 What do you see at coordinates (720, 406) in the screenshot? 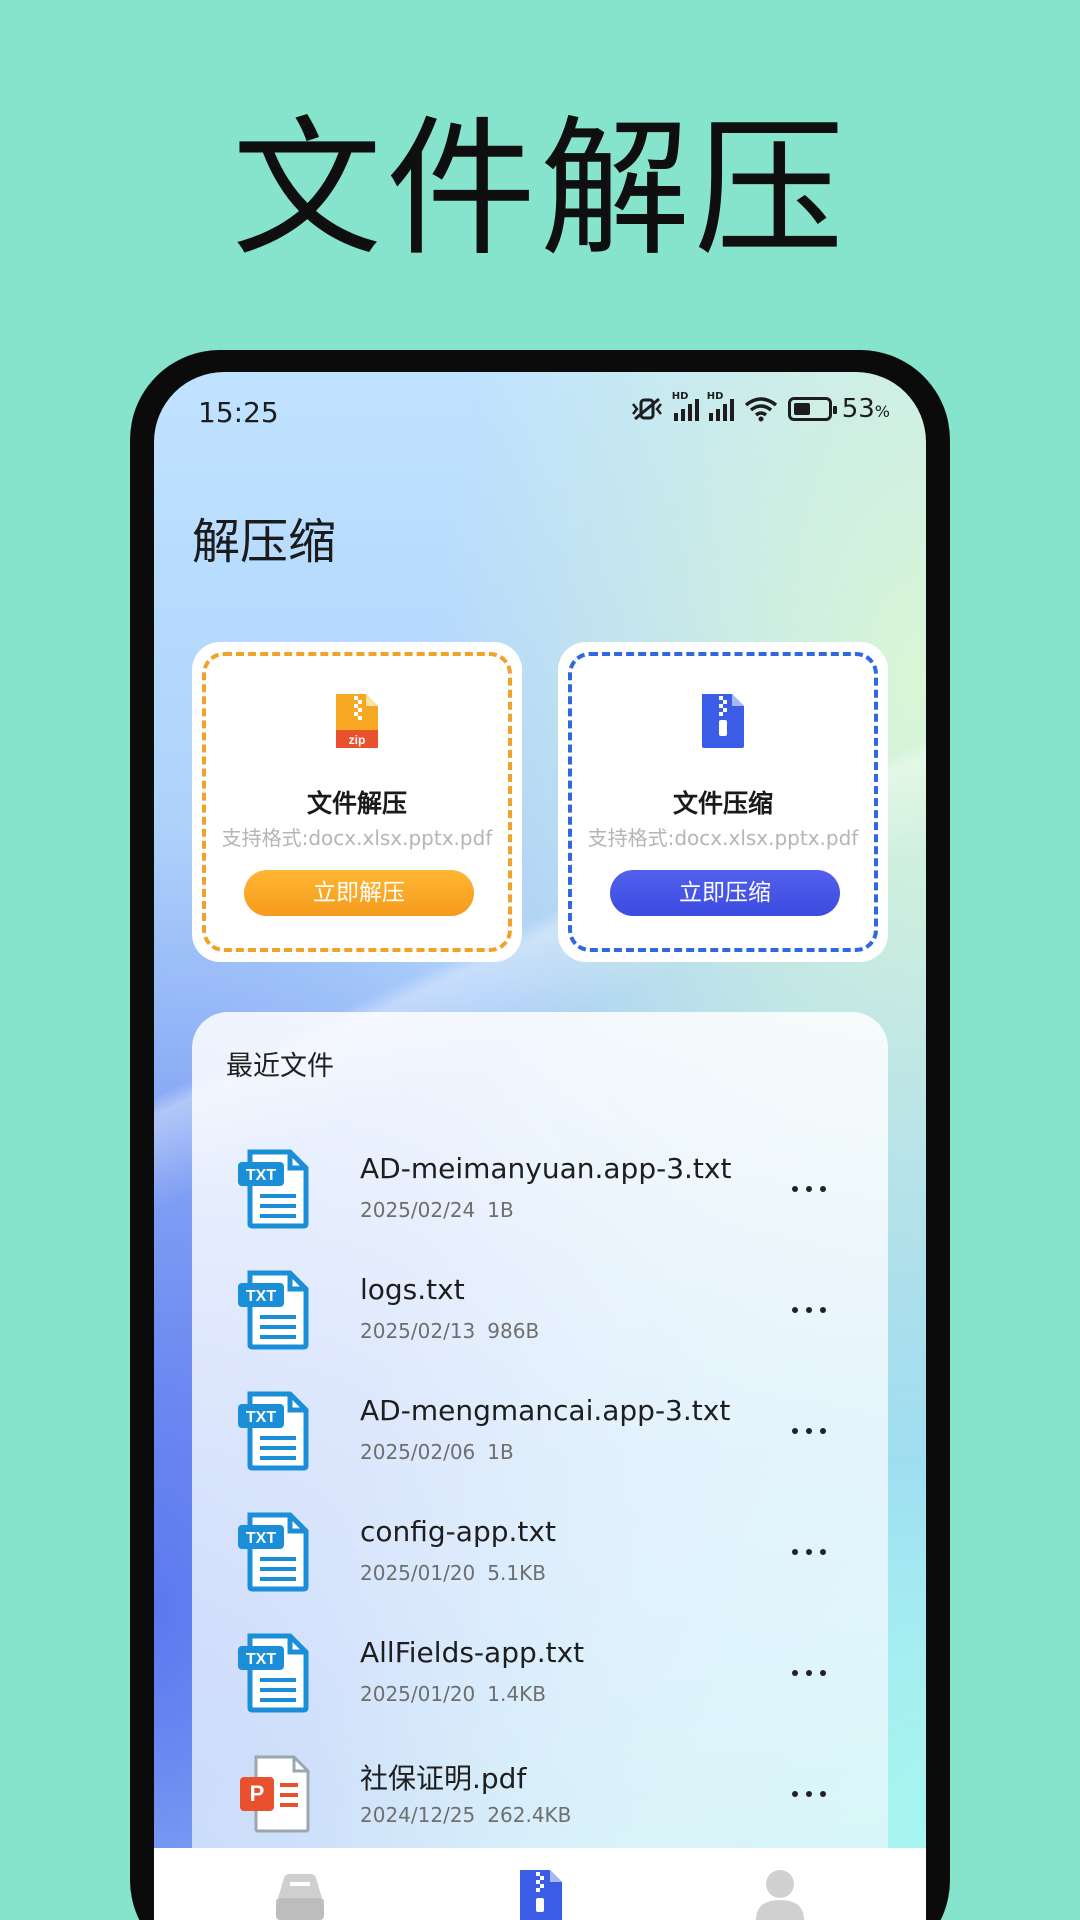
I see `signal-icon-2: HD` at bounding box center [720, 406].